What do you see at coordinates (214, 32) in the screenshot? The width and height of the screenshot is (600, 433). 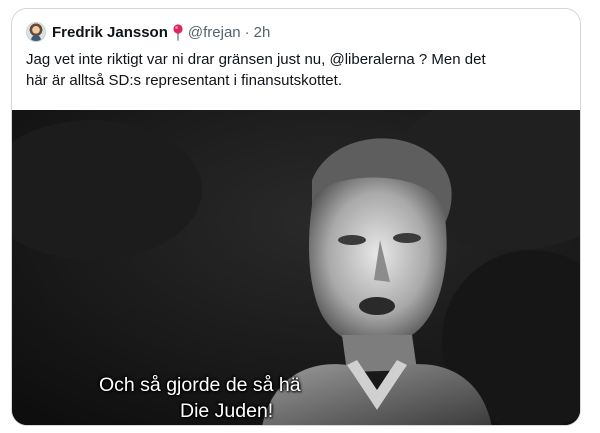 I see `author-handle: @frejan` at bounding box center [214, 32].